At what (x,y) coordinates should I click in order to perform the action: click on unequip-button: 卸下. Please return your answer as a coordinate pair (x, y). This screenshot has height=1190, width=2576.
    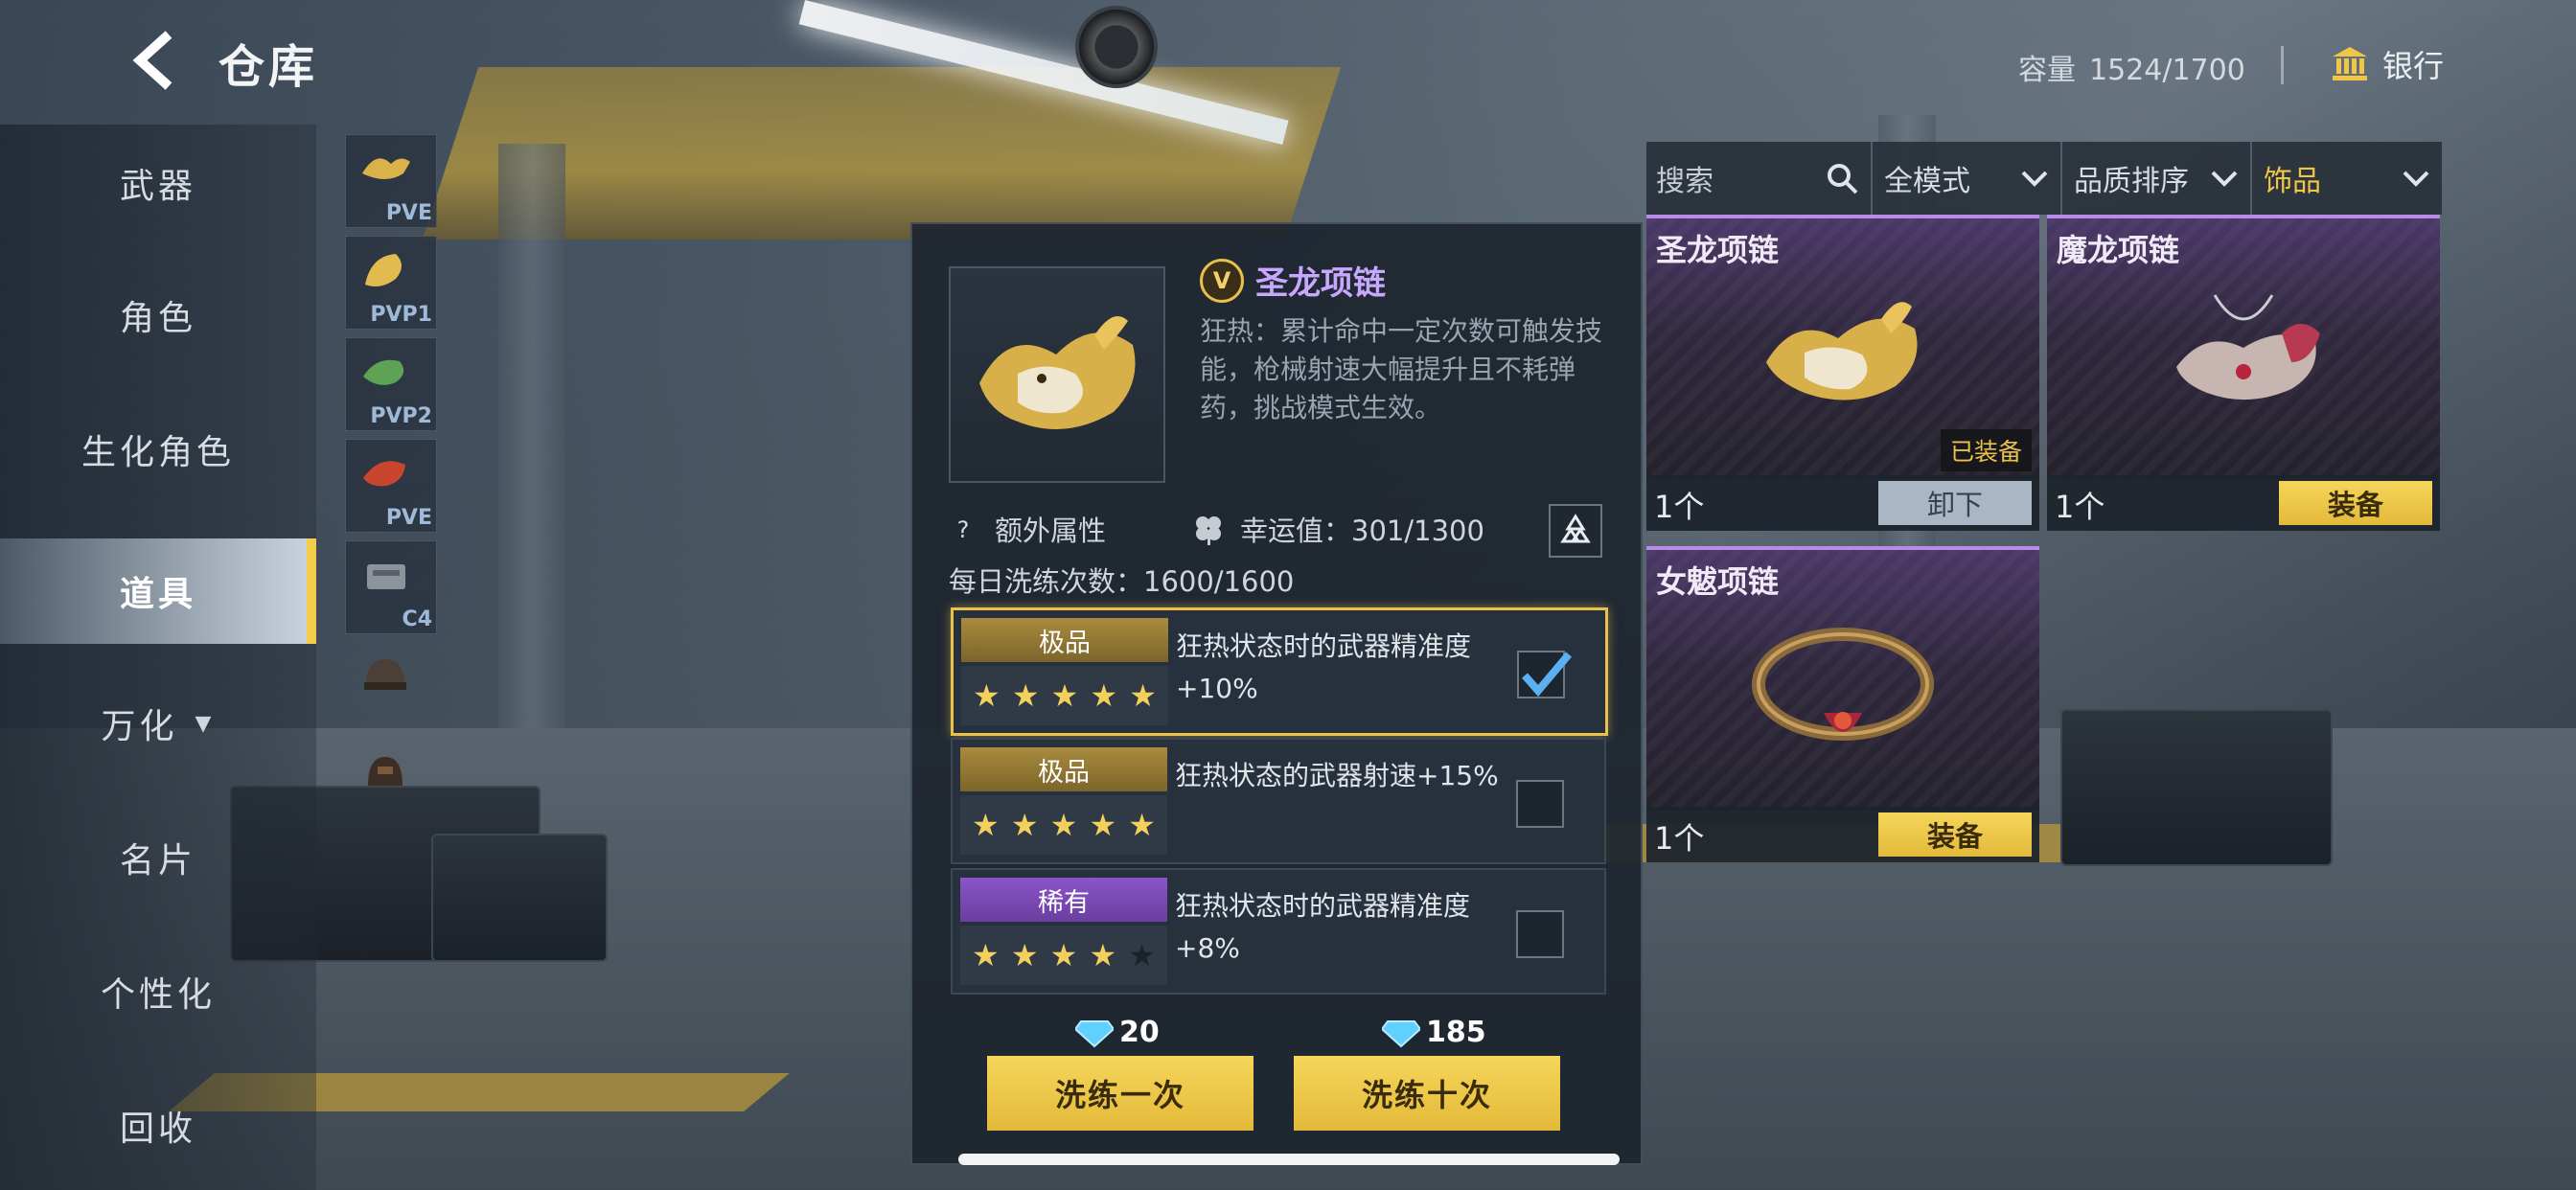
    Looking at the image, I should click on (1955, 503).